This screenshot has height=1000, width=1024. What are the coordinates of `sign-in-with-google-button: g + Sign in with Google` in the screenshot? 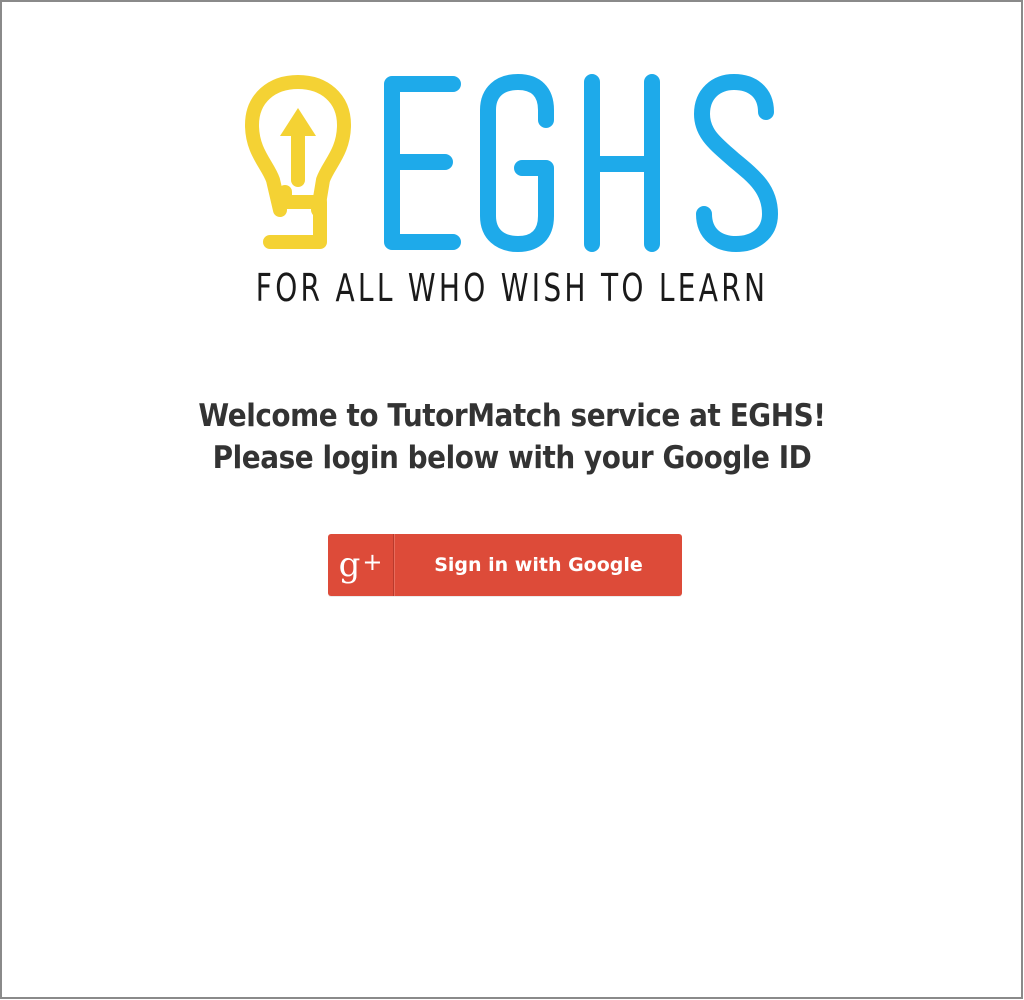 It's located at (505, 565).